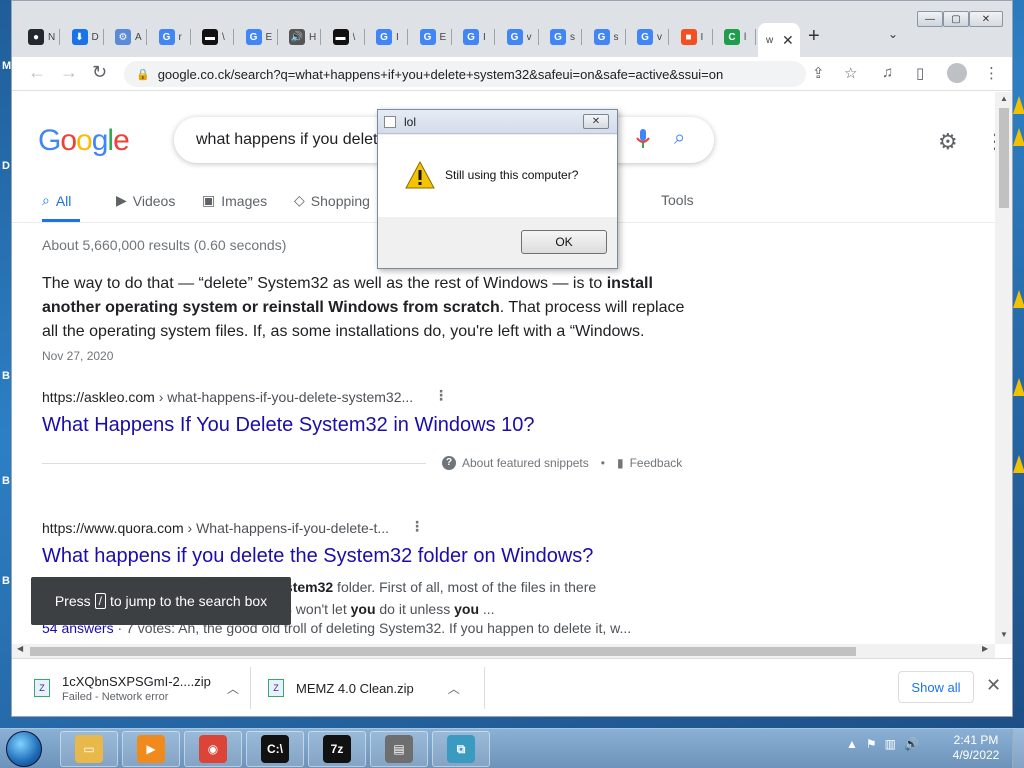  I want to click on browser-tab: Cl, so click(736, 37).